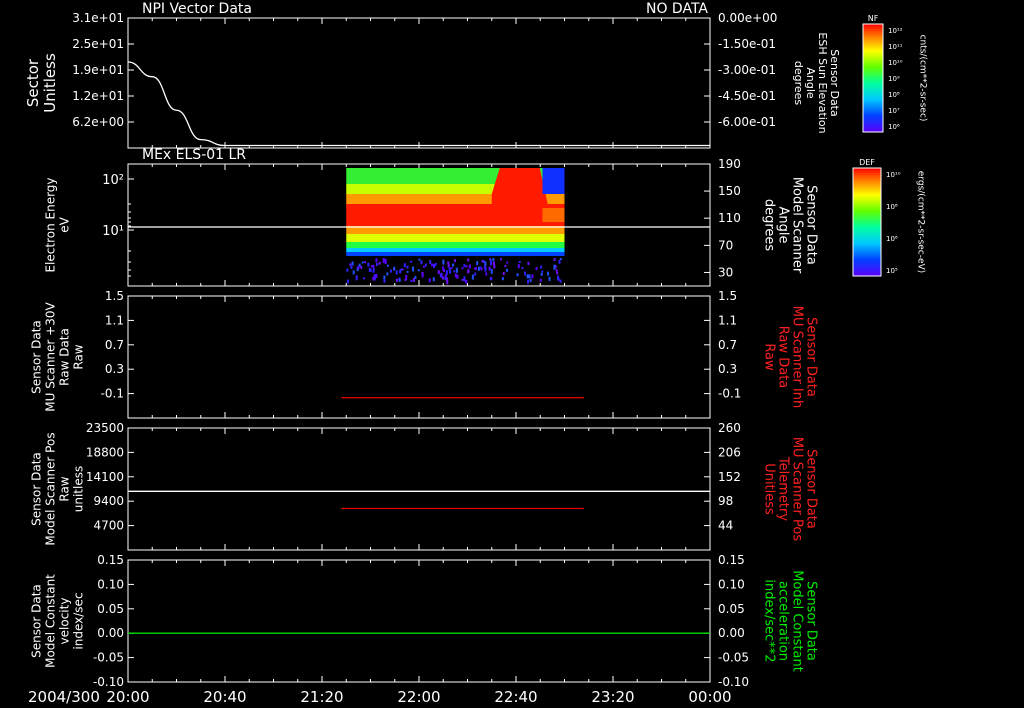  I want to click on time-tick-label: 00:00, so click(709, 697).